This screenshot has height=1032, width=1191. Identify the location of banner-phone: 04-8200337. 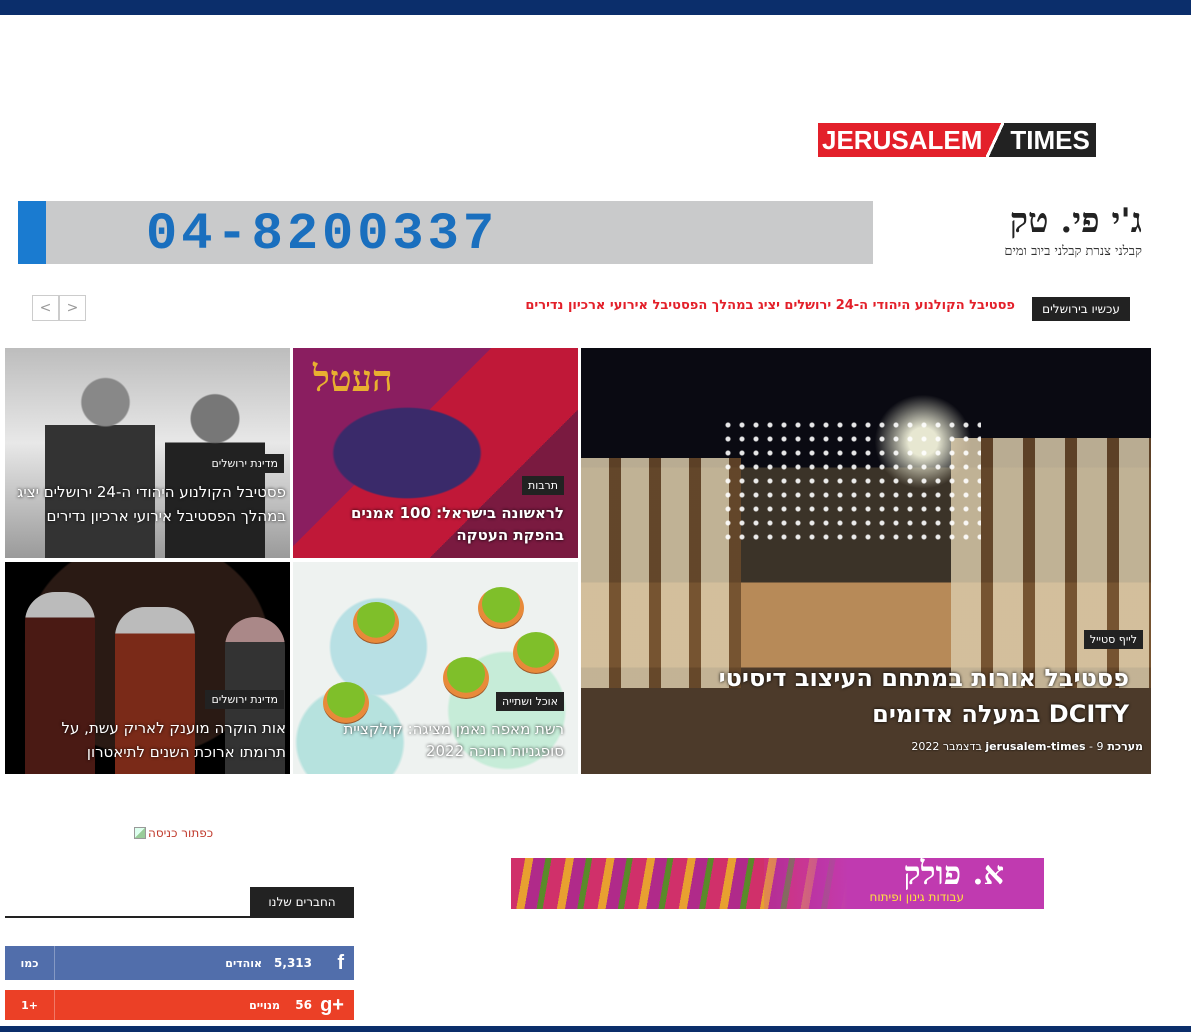
(322, 234).